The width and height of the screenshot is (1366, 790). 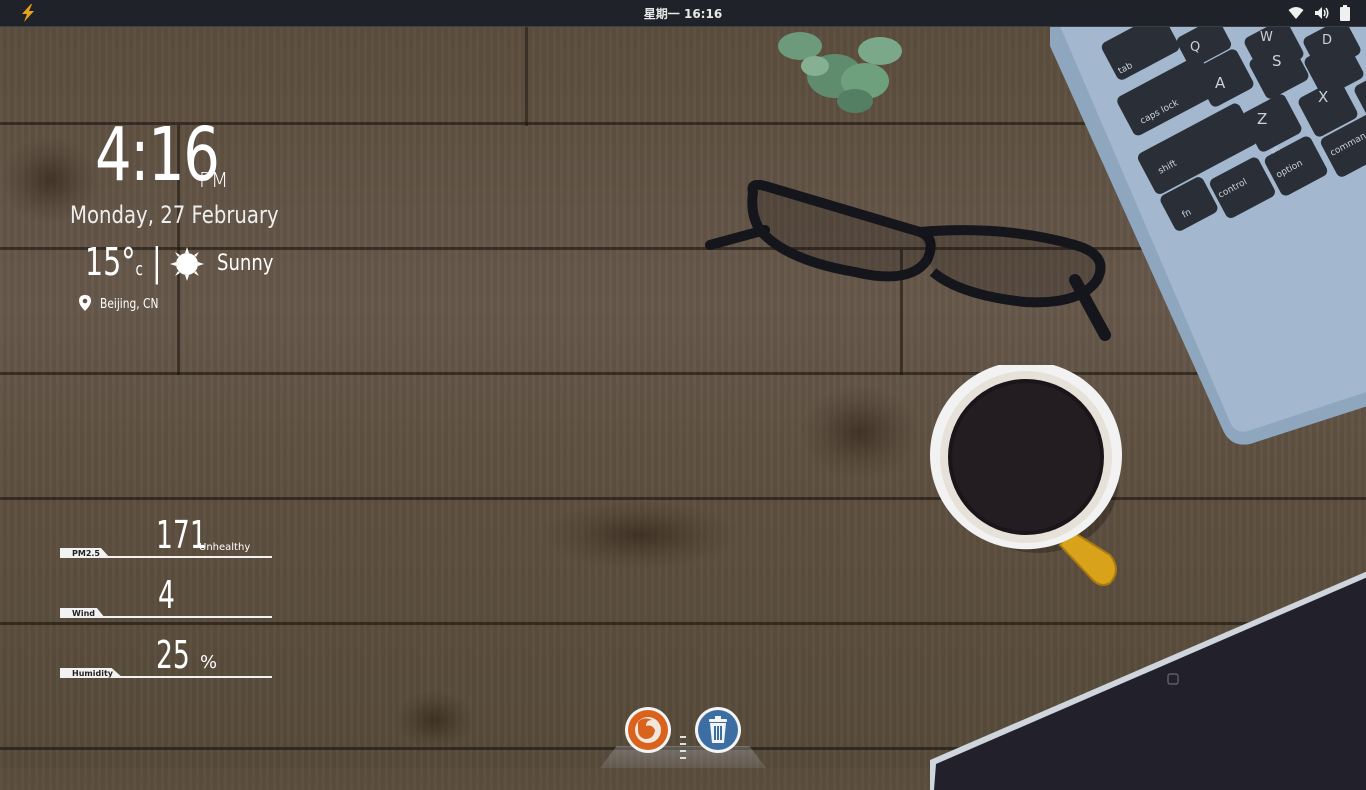 I want to click on weather-condition: Sunny, so click(x=245, y=263).